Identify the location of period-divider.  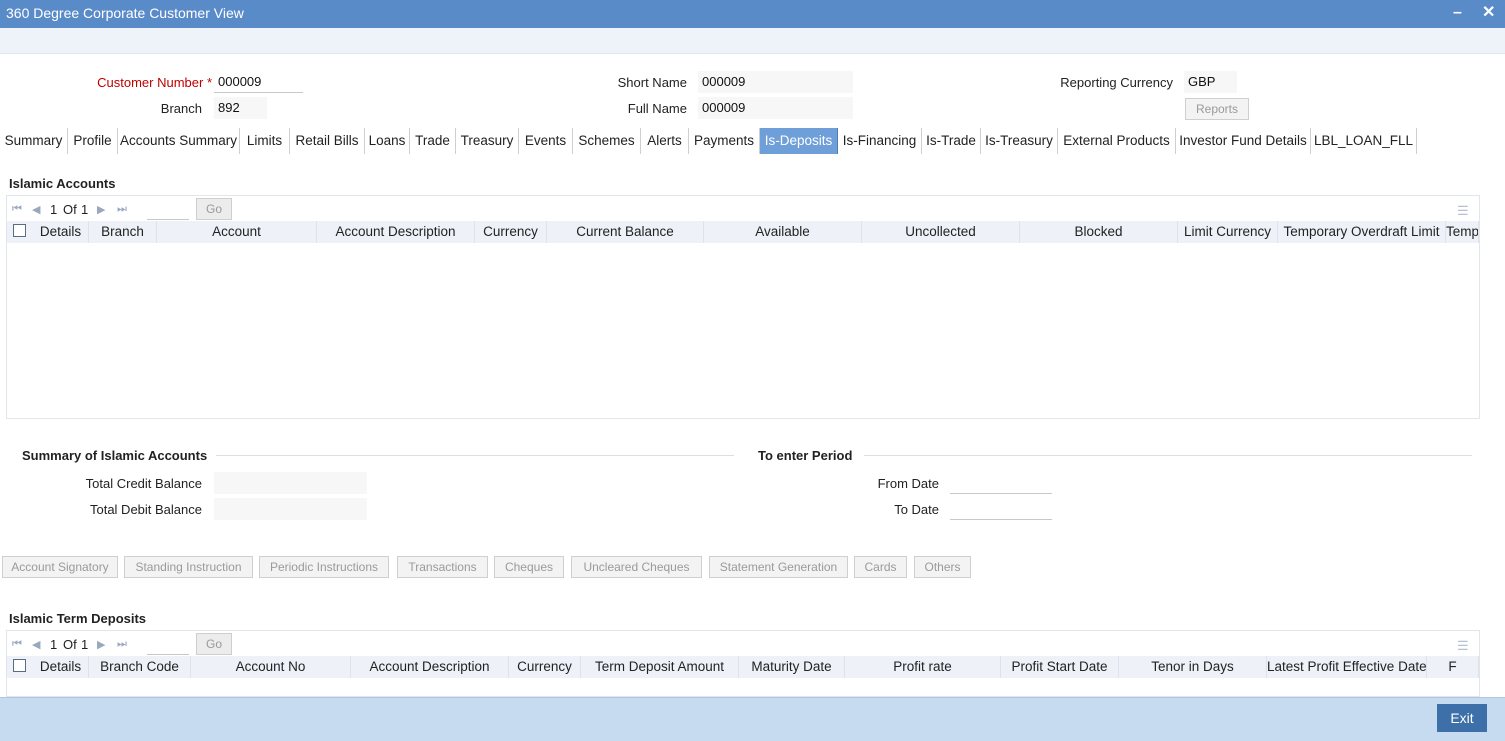
(1168, 455).